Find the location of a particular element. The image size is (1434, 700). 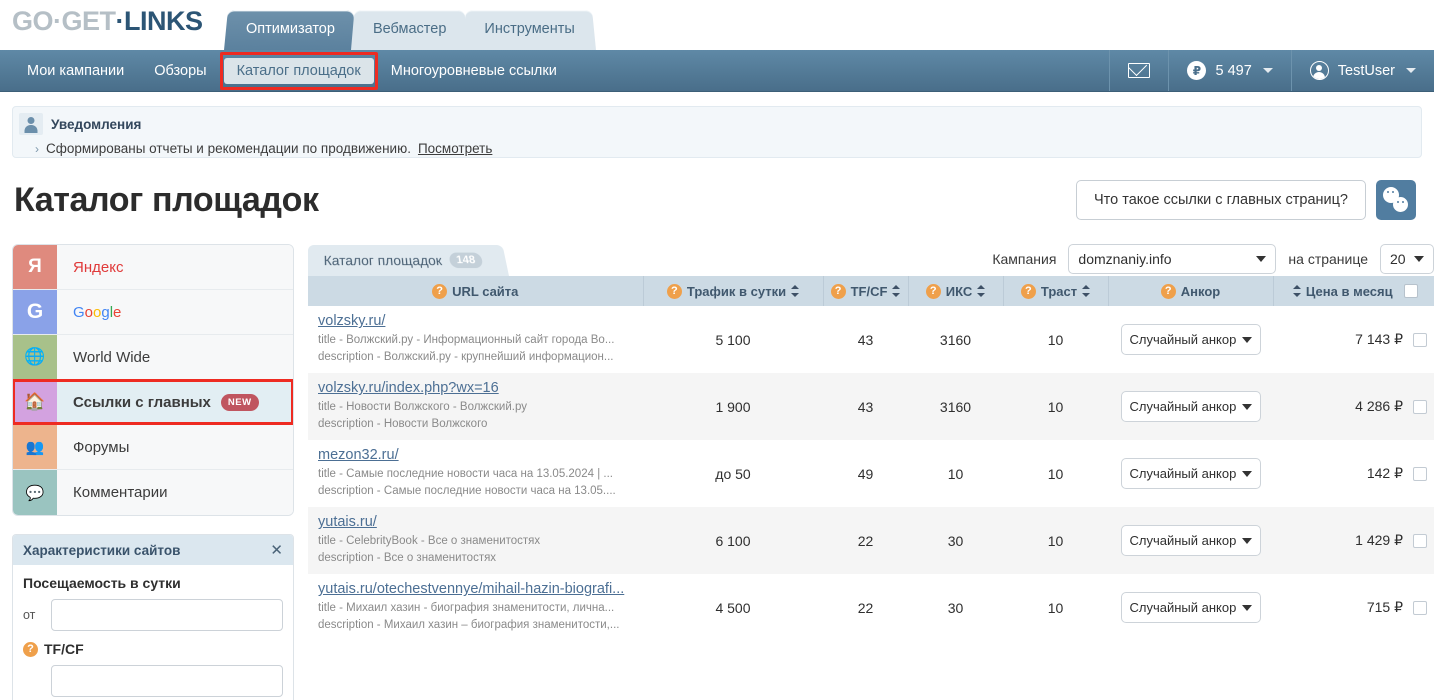

chevron-right-icon: › is located at coordinates (37, 149).